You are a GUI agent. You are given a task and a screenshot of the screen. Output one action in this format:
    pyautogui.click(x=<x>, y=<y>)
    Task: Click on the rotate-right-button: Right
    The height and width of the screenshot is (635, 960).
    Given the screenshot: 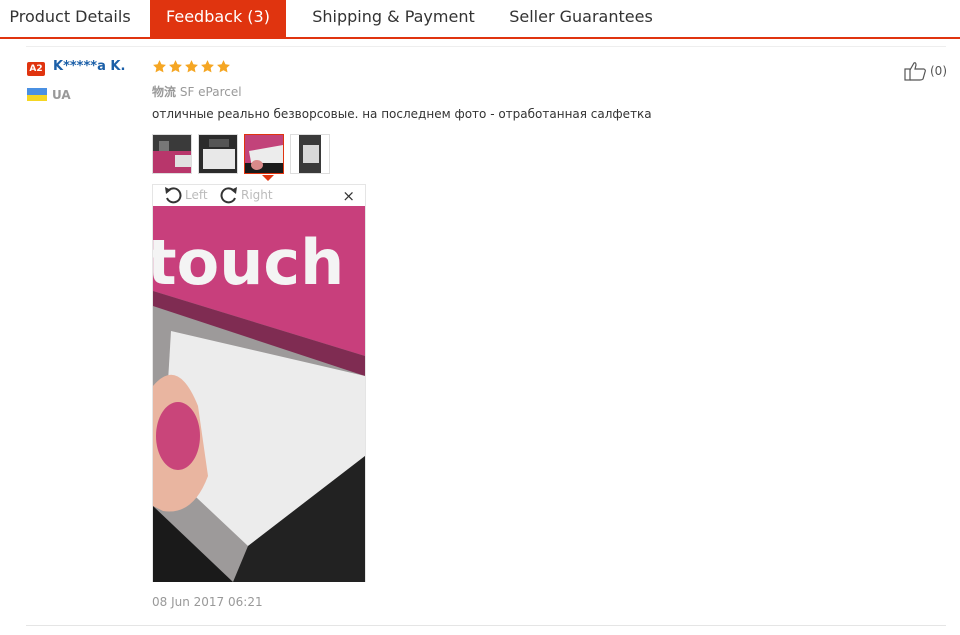 What is the action you would take?
    pyautogui.click(x=246, y=195)
    